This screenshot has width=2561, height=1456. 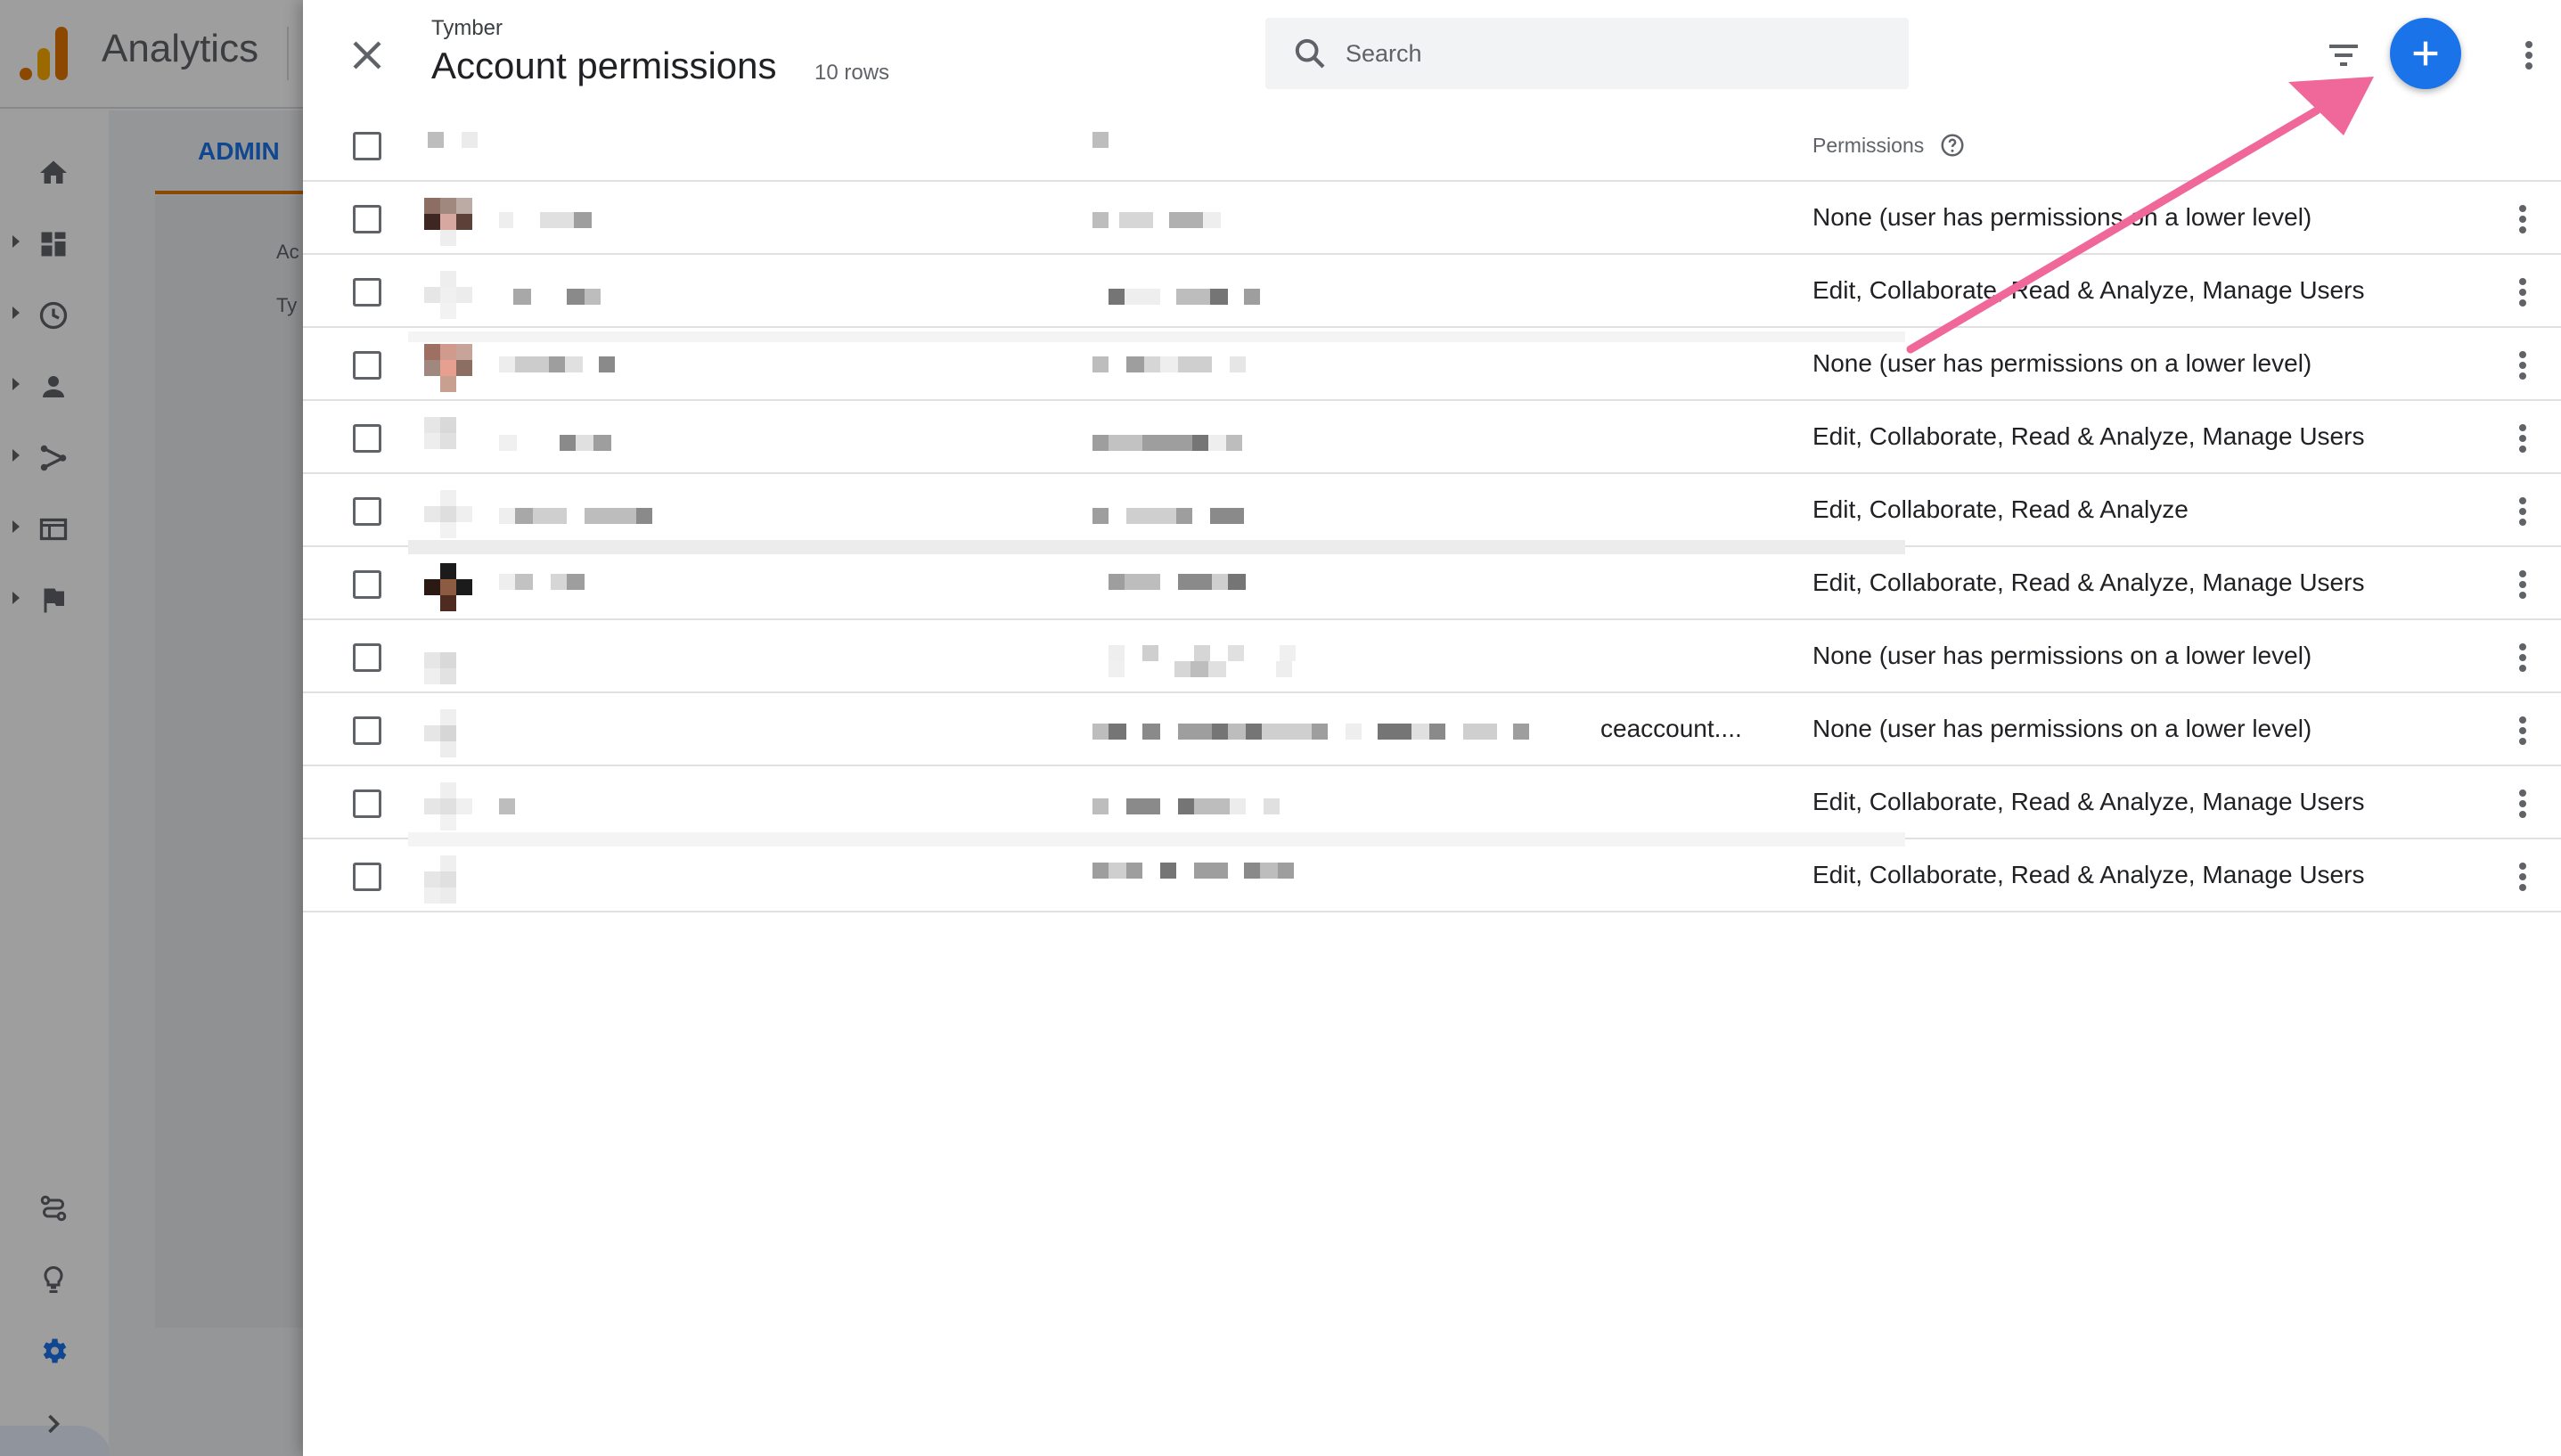 What do you see at coordinates (367, 146) in the screenshot?
I see `select-all-checkbox` at bounding box center [367, 146].